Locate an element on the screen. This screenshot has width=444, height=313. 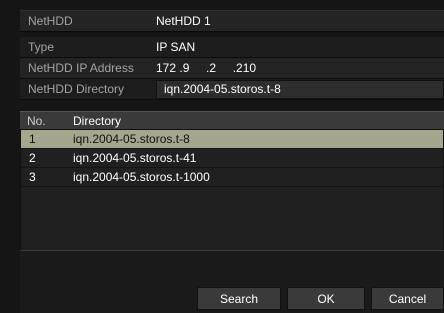
type-label: Type is located at coordinates (41, 47).